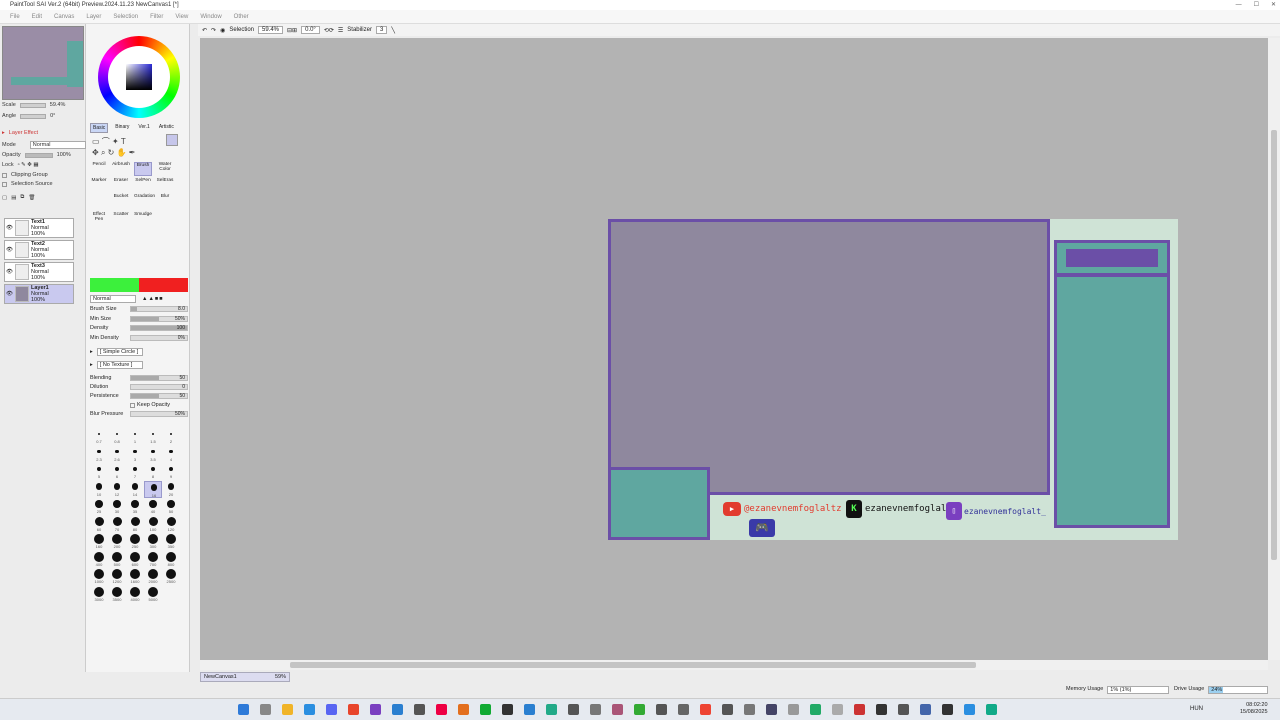  Describe the element at coordinates (135, 506) in the screenshot. I see `brush-size-preset: 35` at that location.